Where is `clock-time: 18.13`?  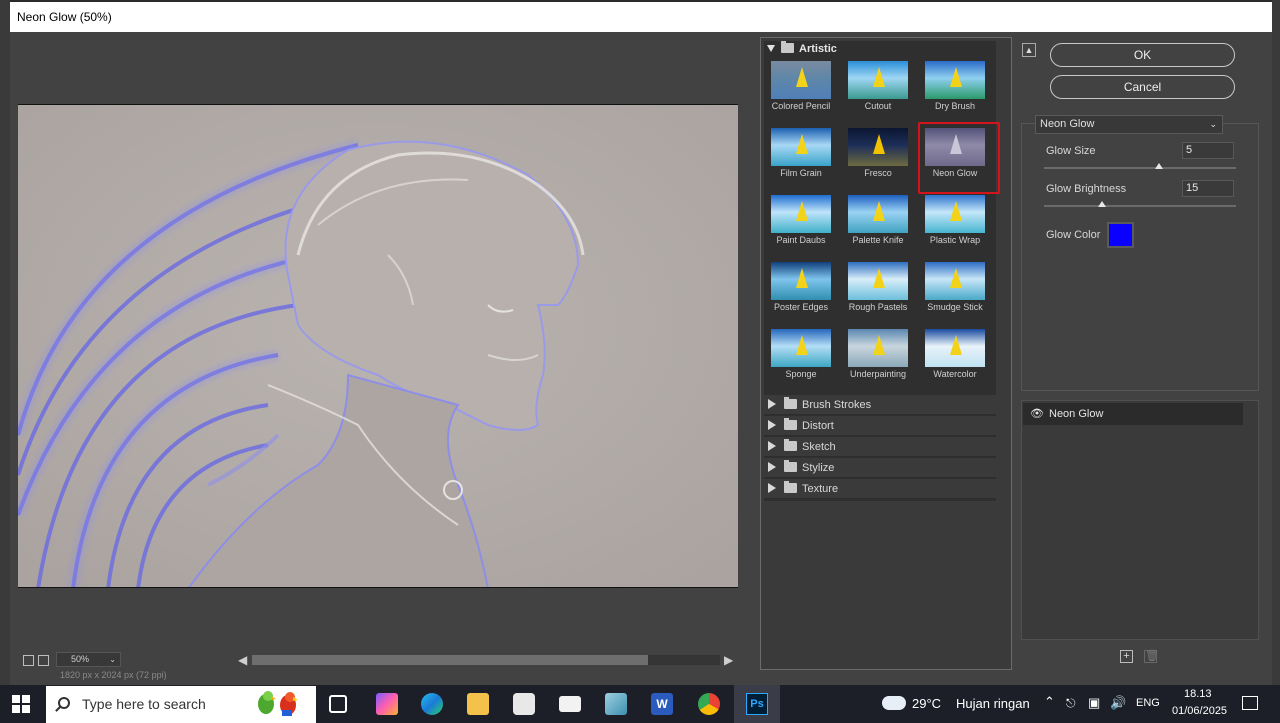 clock-time: 18.13 is located at coordinates (1198, 694).